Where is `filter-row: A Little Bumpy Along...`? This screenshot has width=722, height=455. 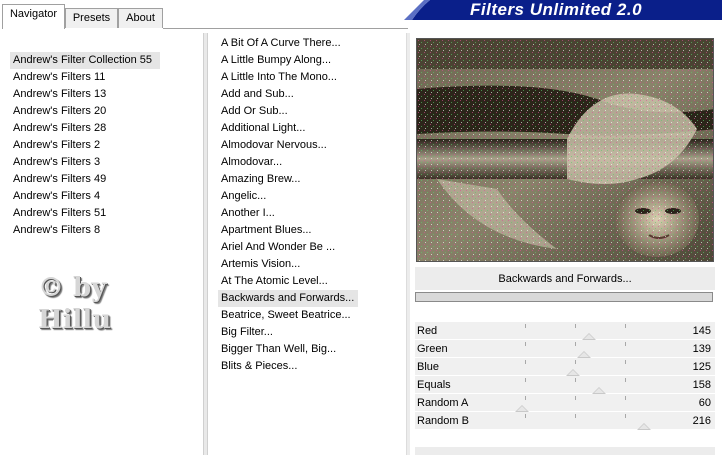 filter-row: A Little Bumpy Along... is located at coordinates (311, 60).